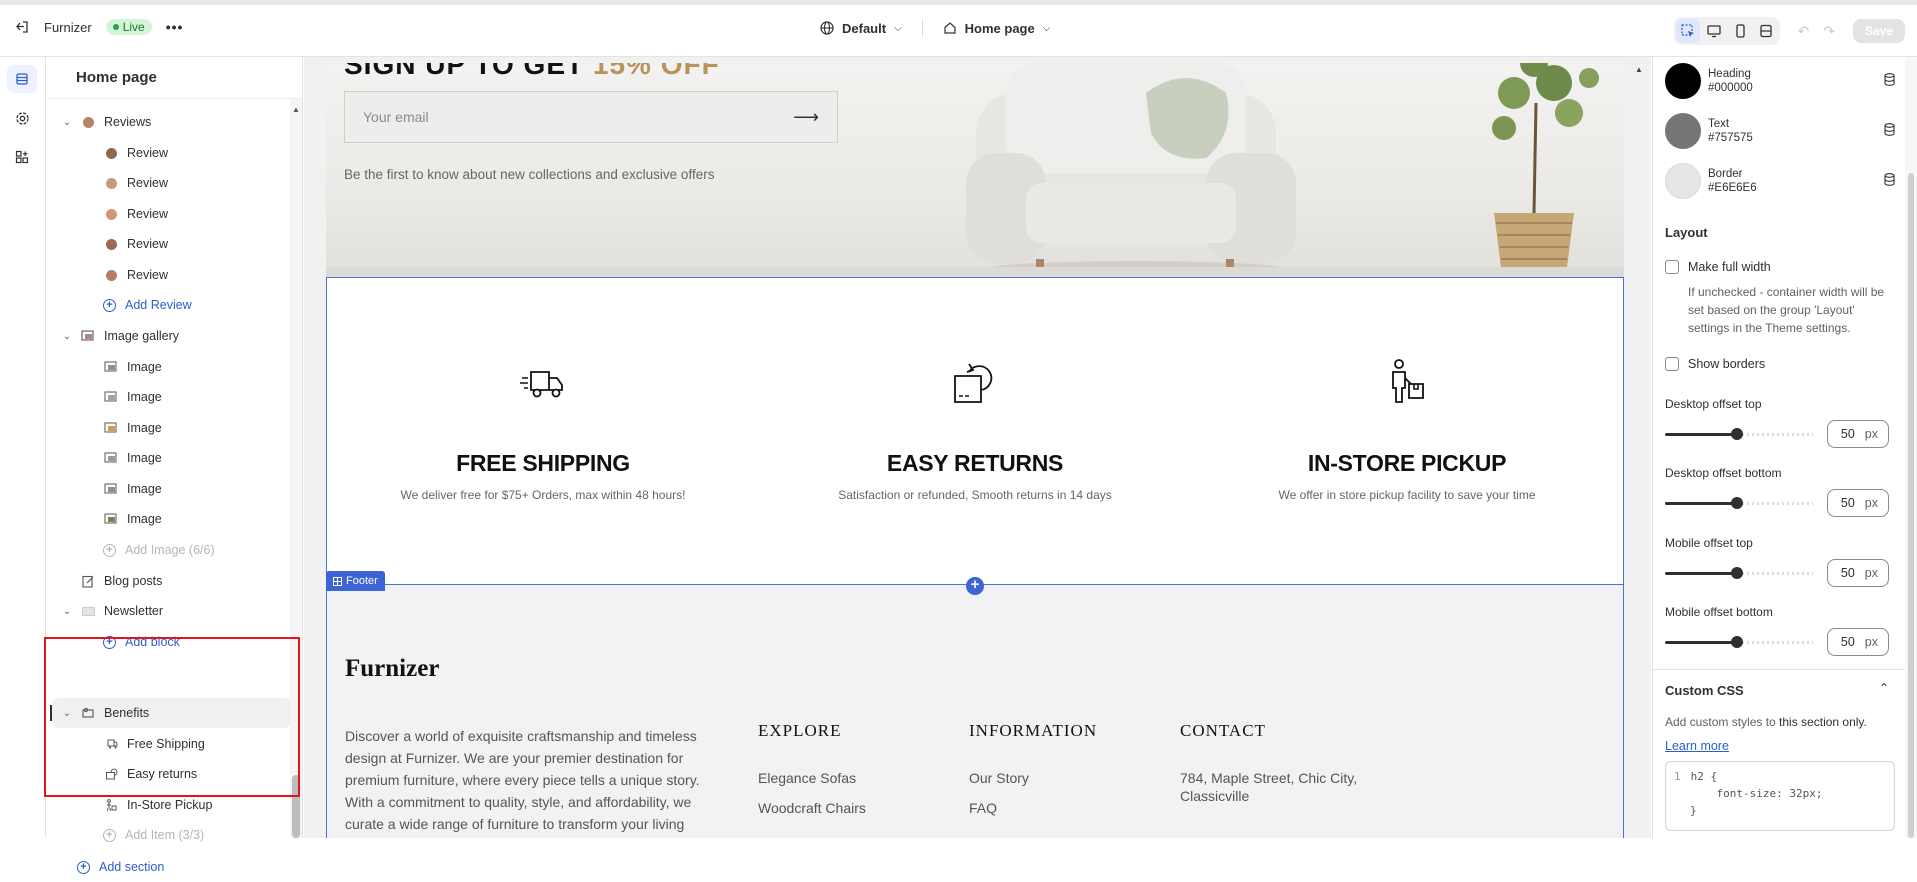 This screenshot has width=1917, height=882. What do you see at coordinates (975, 272) in the screenshot?
I see `floor-strip` at bounding box center [975, 272].